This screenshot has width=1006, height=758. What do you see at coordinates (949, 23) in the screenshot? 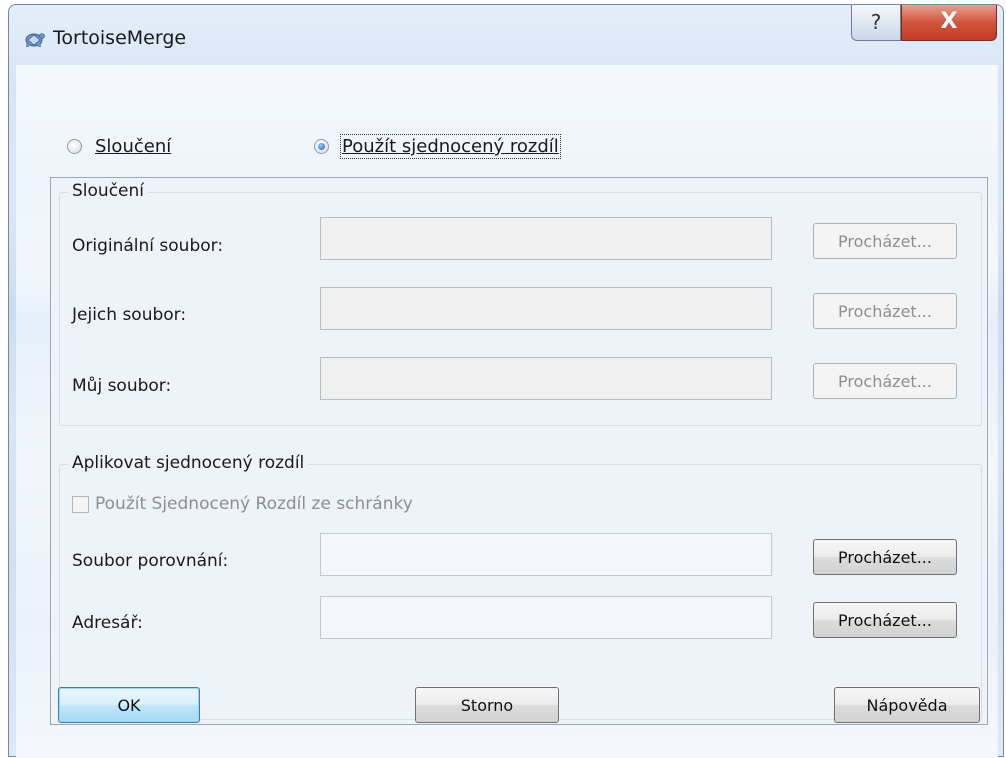
I see `close-icon: X` at bounding box center [949, 23].